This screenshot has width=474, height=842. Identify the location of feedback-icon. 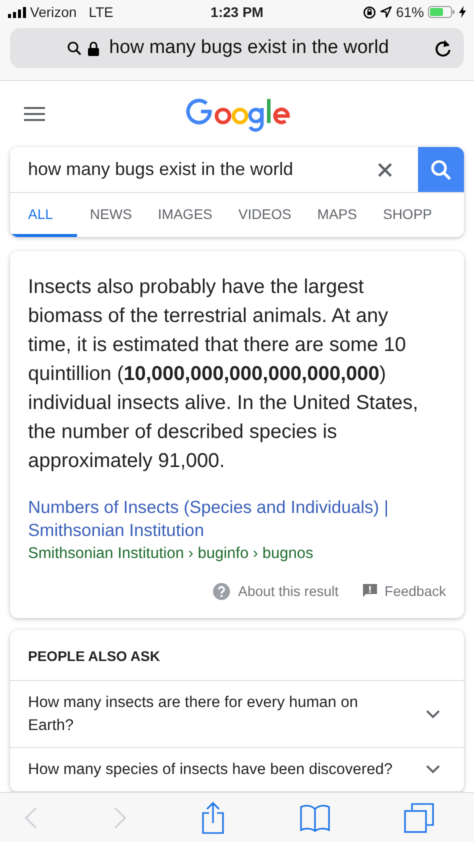
(369, 591).